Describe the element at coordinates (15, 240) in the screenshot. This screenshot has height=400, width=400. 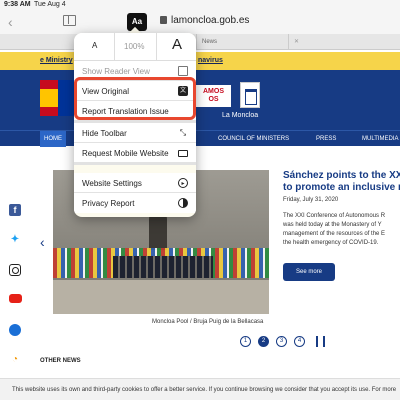
I see `twitter-icon: ✦` at that location.